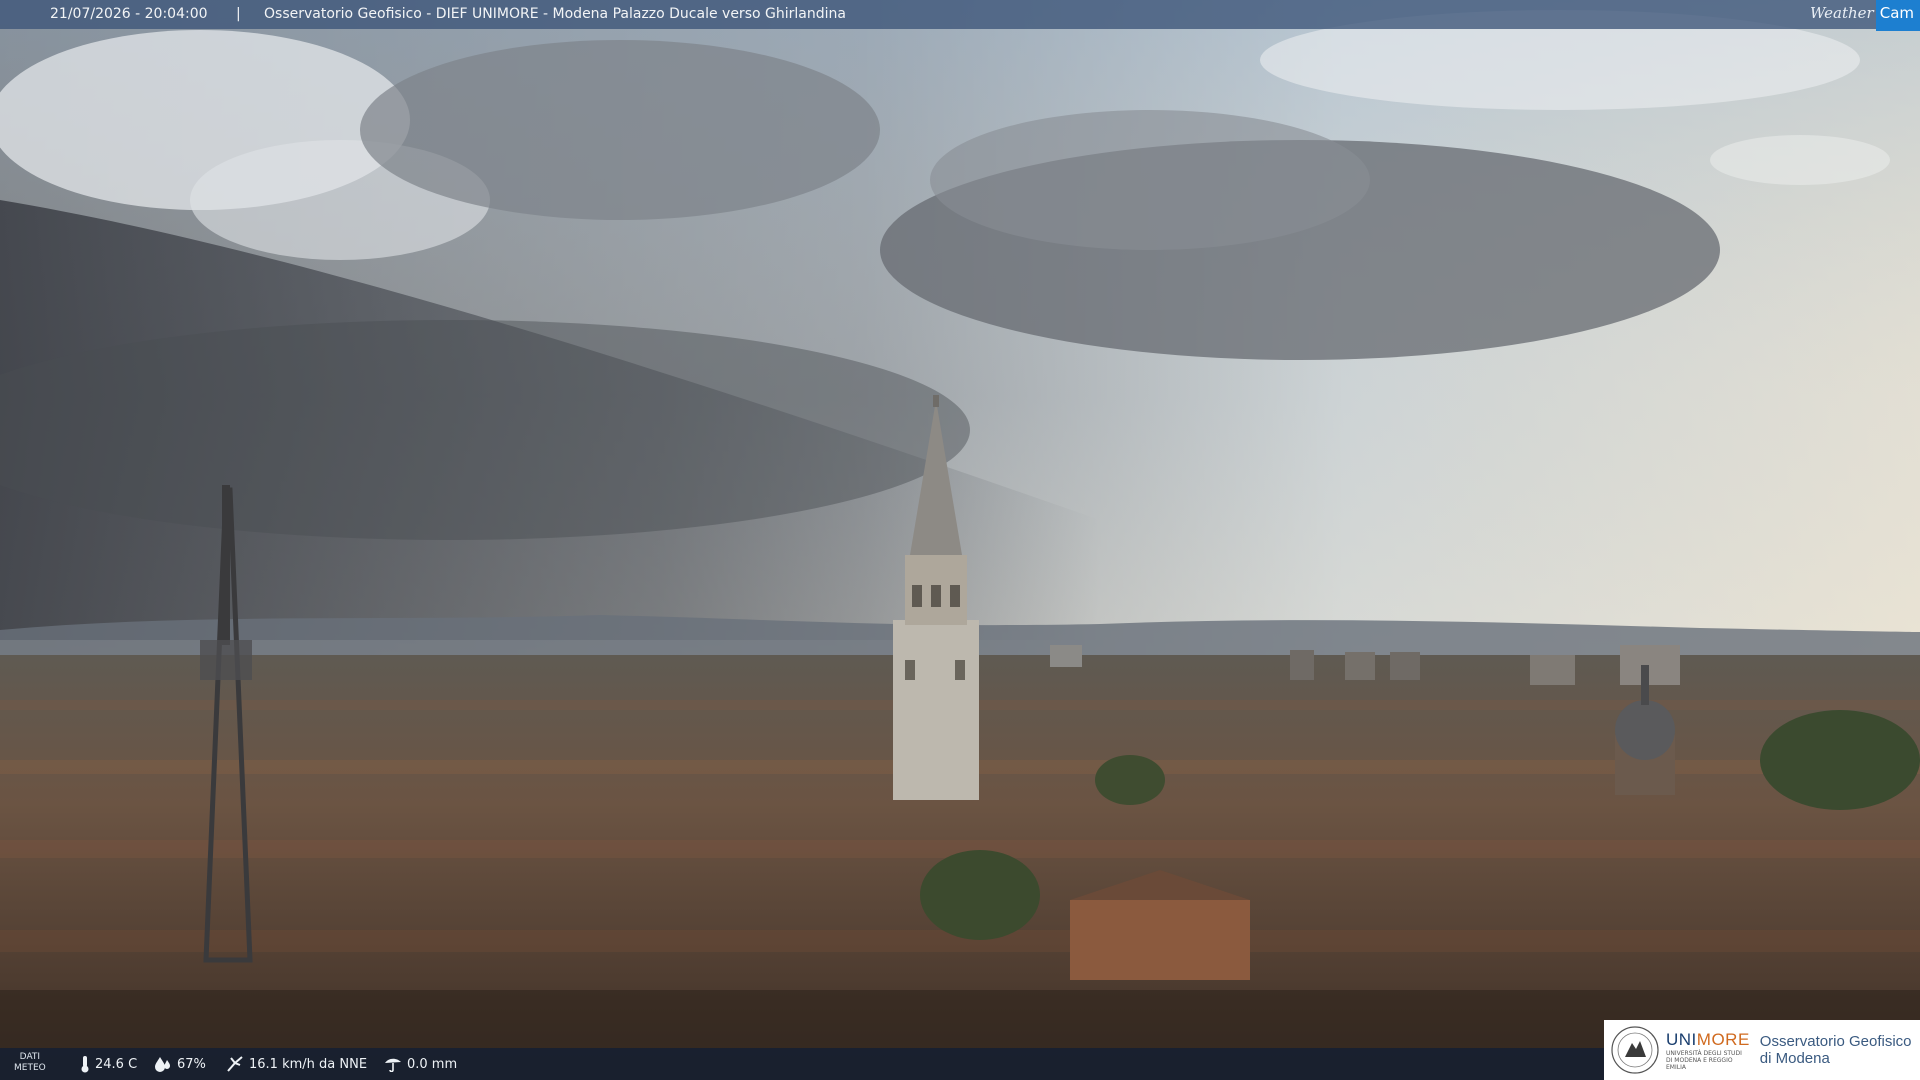  What do you see at coordinates (1723, 1039) in the screenshot?
I see `unimore-suffix: MORE` at bounding box center [1723, 1039].